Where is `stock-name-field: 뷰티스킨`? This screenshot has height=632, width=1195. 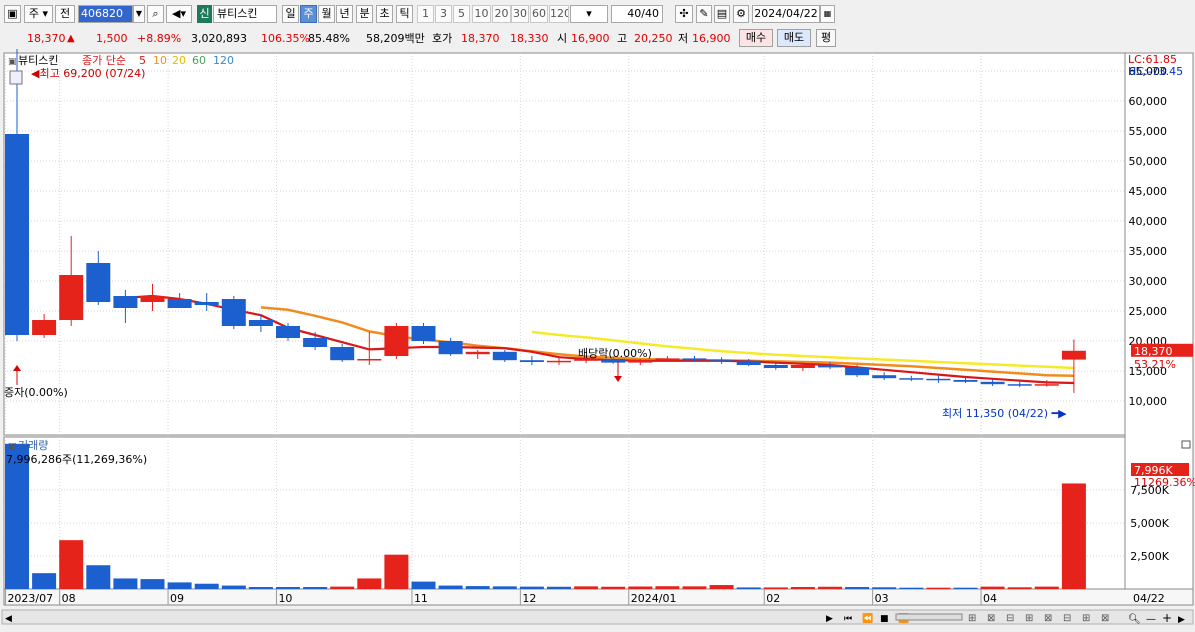 stock-name-field: 뷰티스킨 is located at coordinates (245, 14).